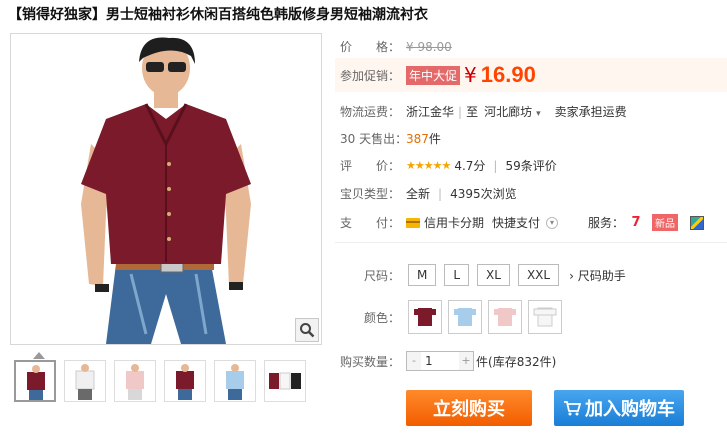  I want to click on type-row: 宝贝类型： 全新 | 4395次浏览, so click(428, 193).